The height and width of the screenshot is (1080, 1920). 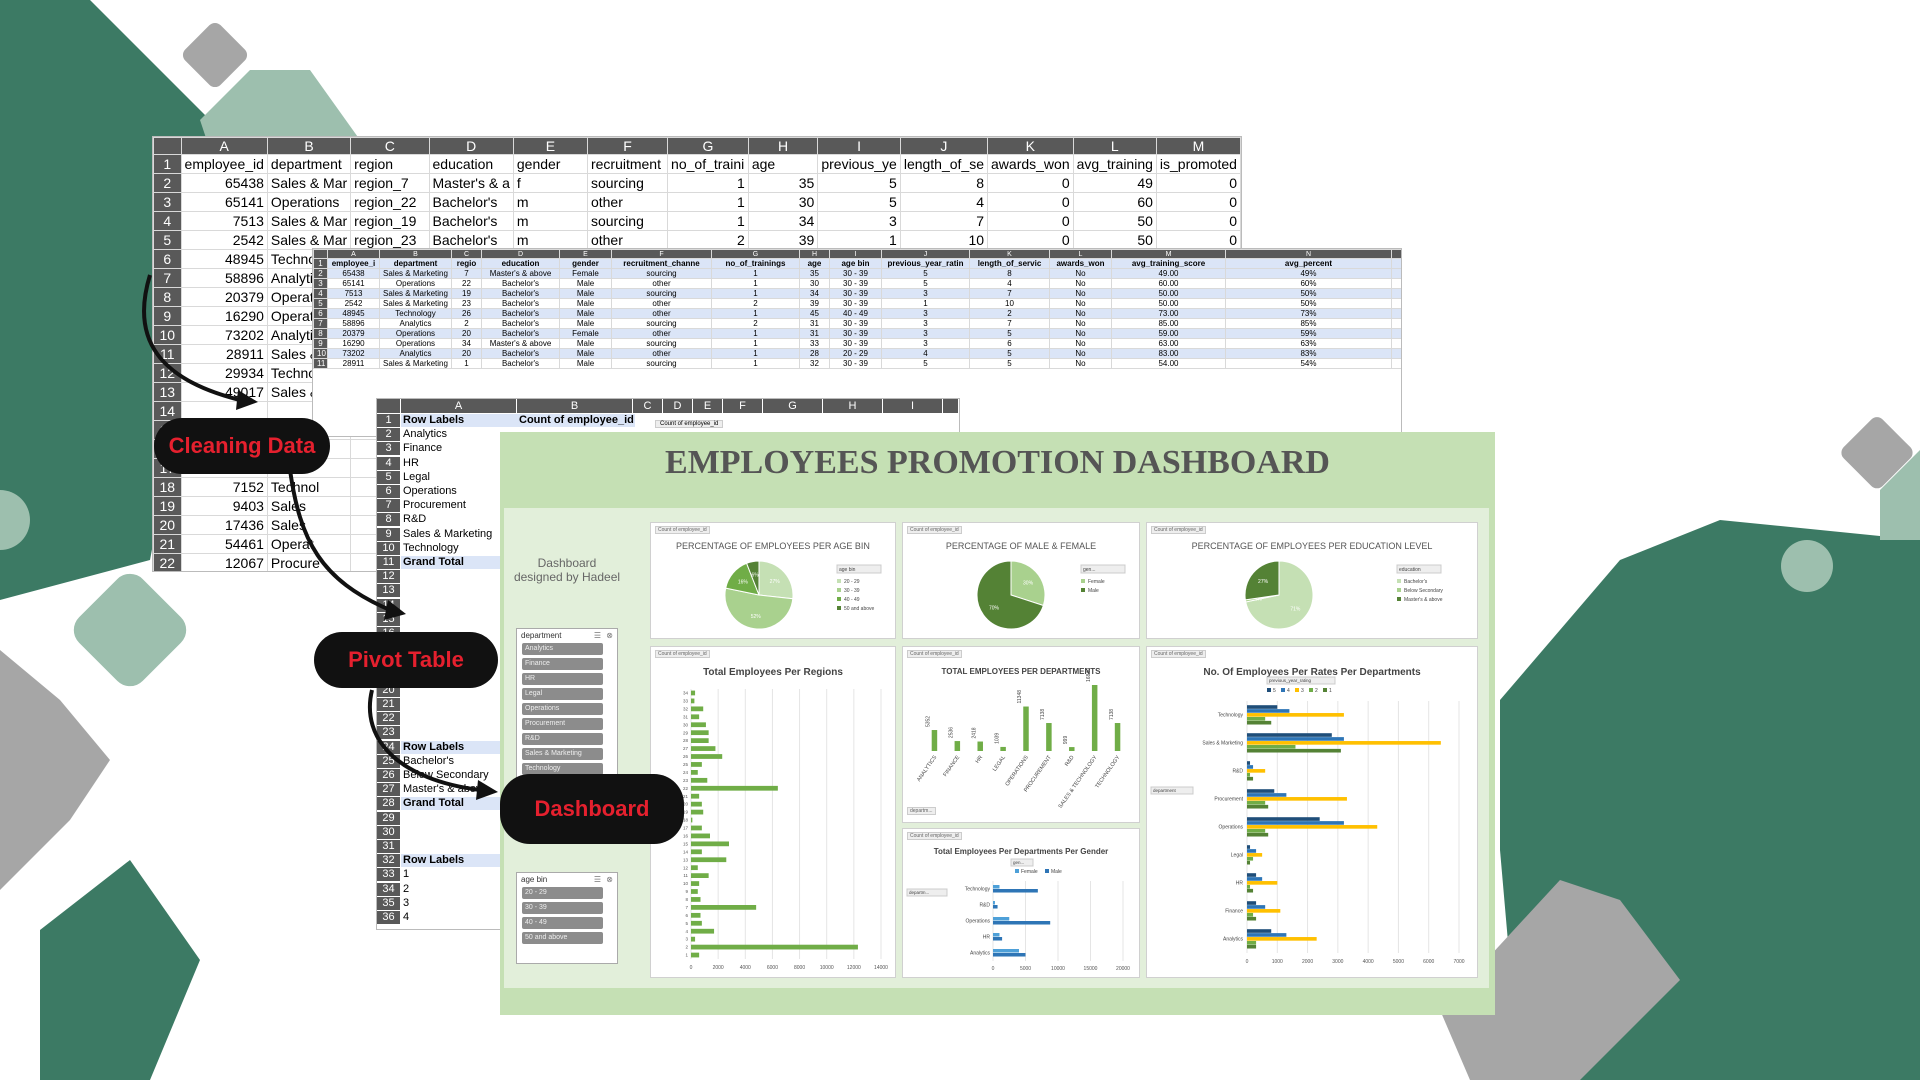 I want to click on field-tag: Count of employee_id, so click(x=689, y=424).